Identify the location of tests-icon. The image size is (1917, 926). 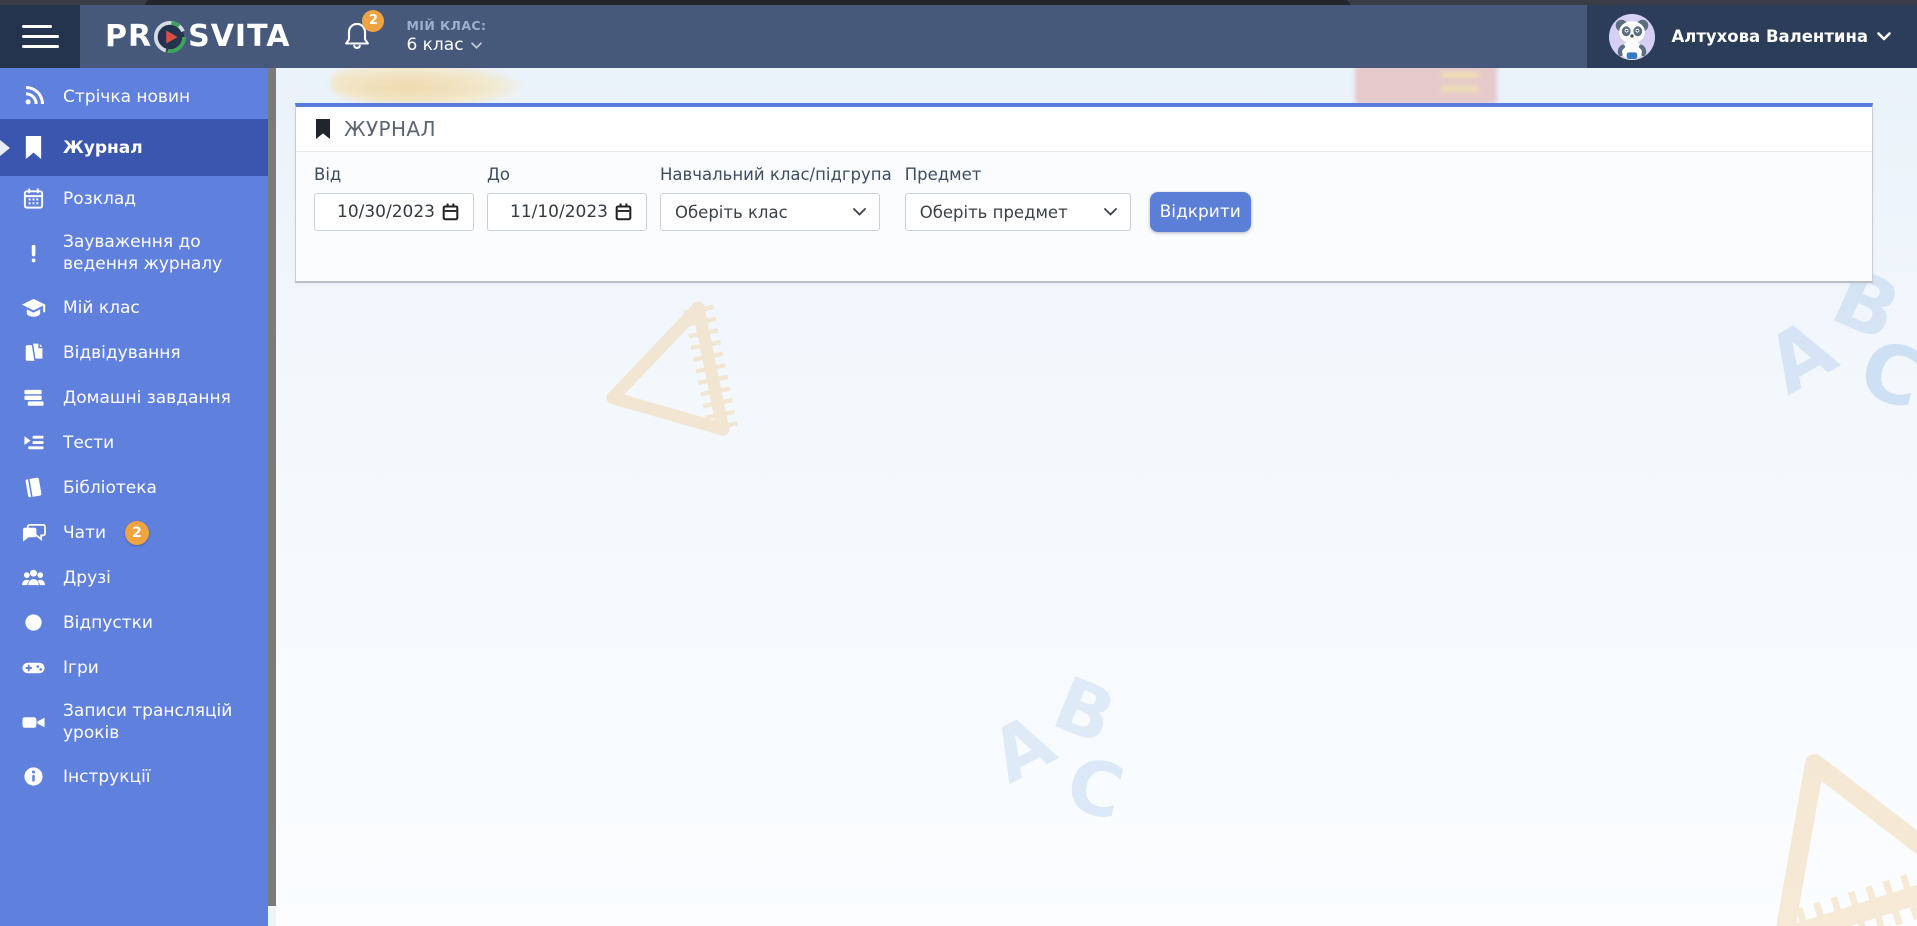
(33, 442).